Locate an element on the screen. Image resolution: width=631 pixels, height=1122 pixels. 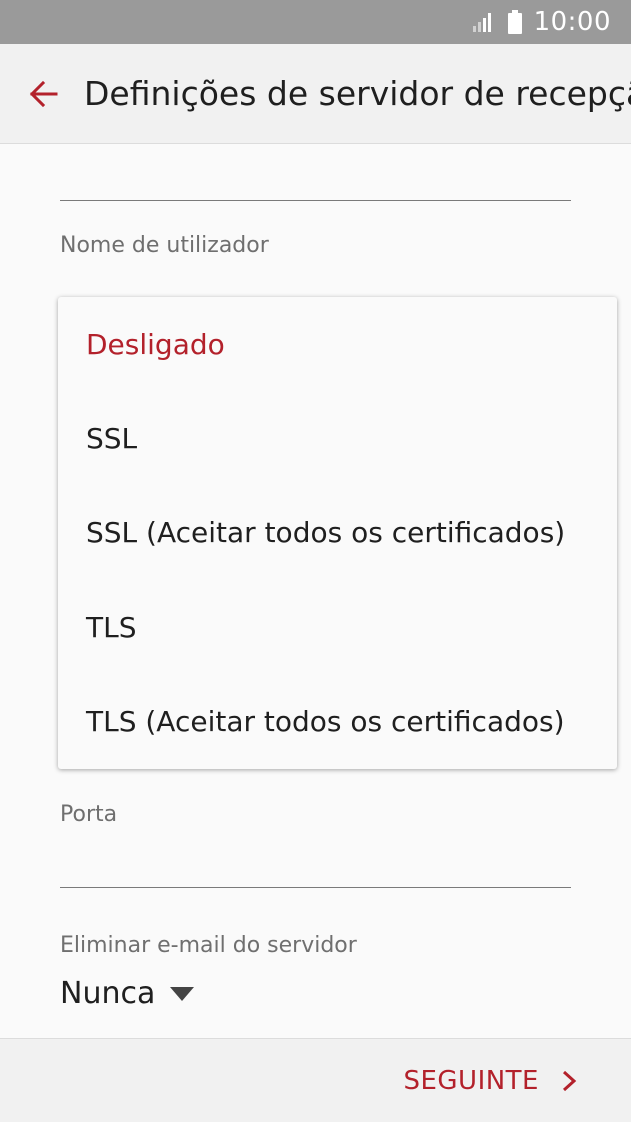
menu-item-ssl-all-certs: SSL (Aceitar todos os certificados) is located at coordinates (337, 533).